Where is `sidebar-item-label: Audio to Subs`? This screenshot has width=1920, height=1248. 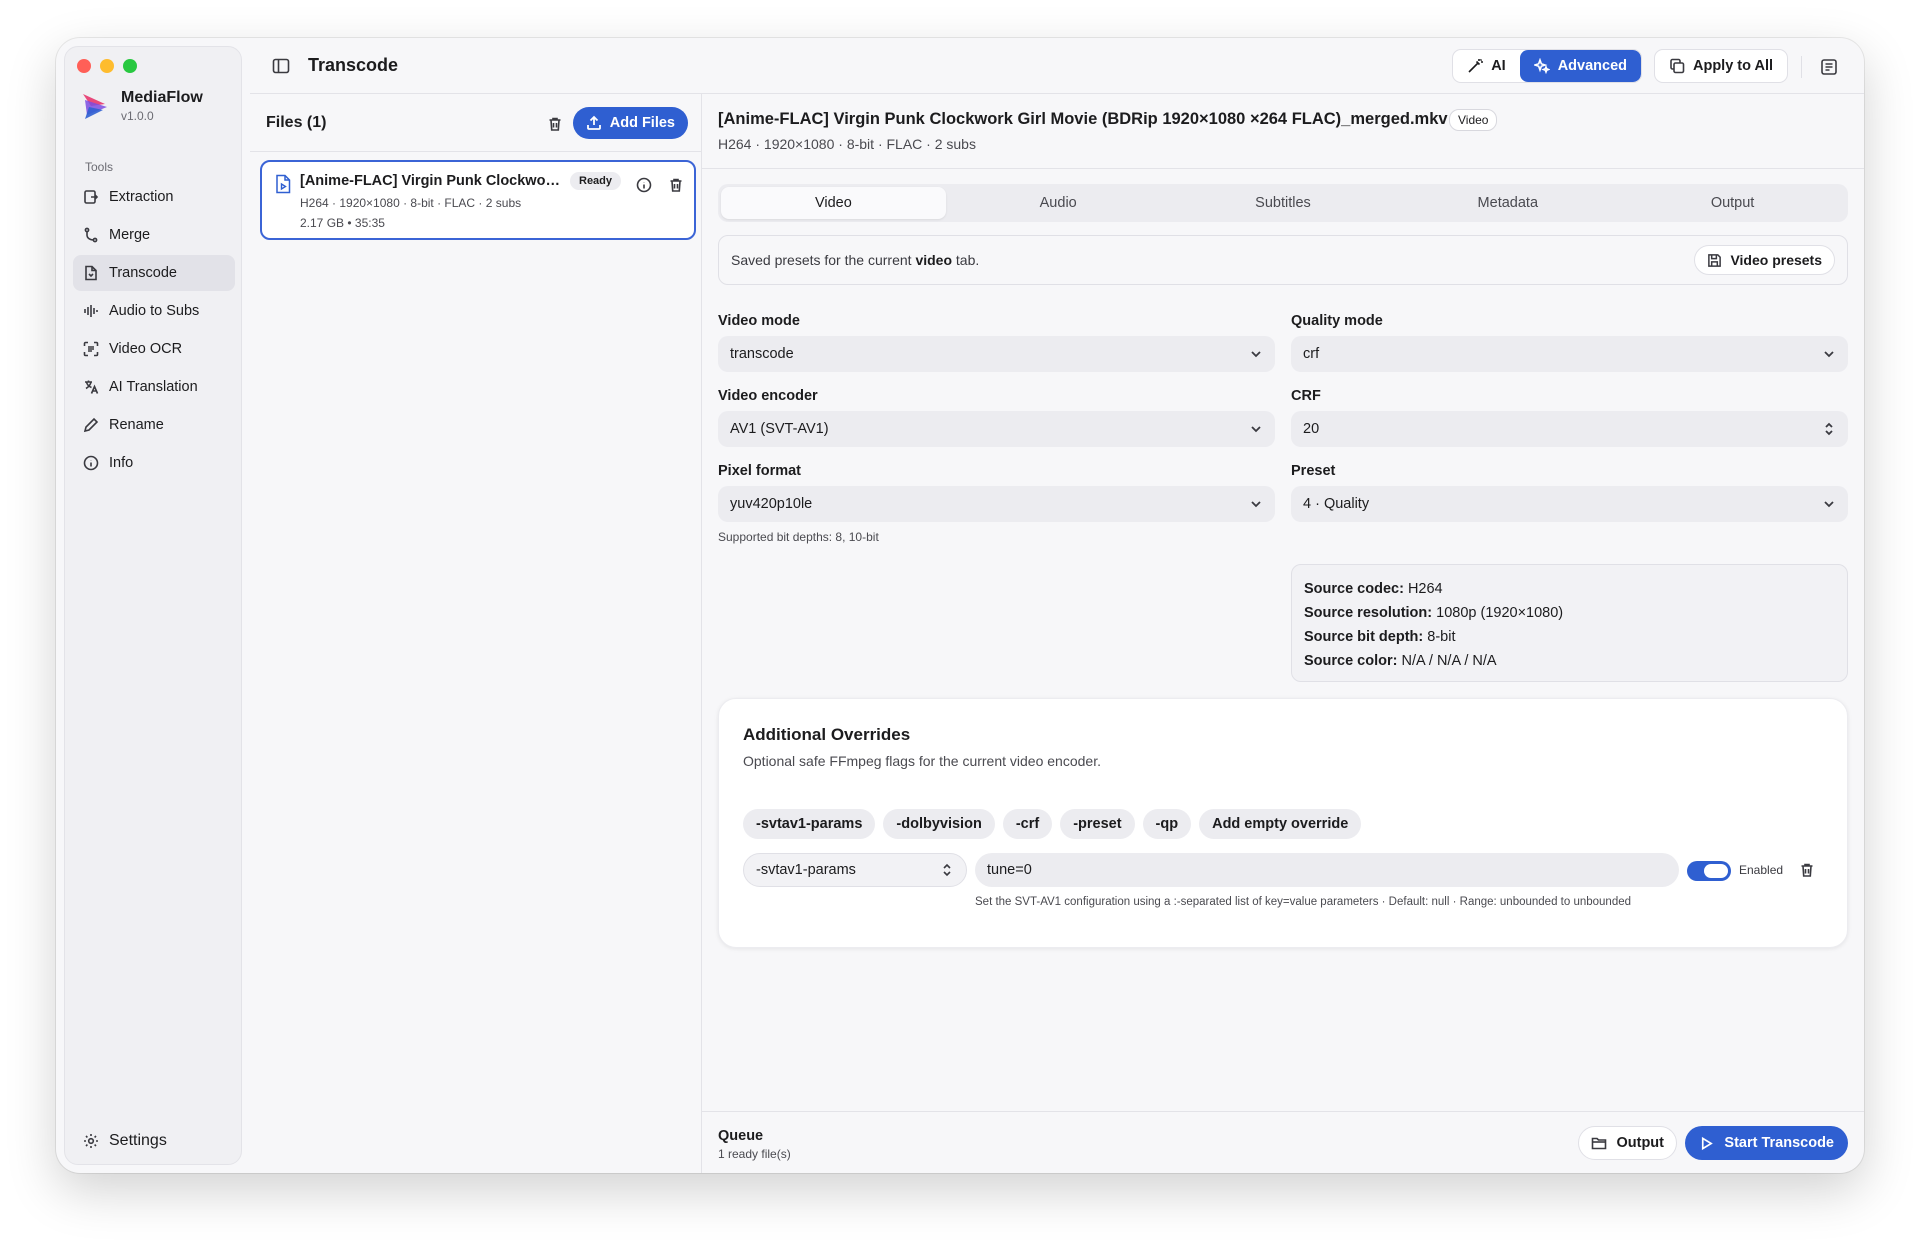
sidebar-item-label: Audio to Subs is located at coordinates (154, 311).